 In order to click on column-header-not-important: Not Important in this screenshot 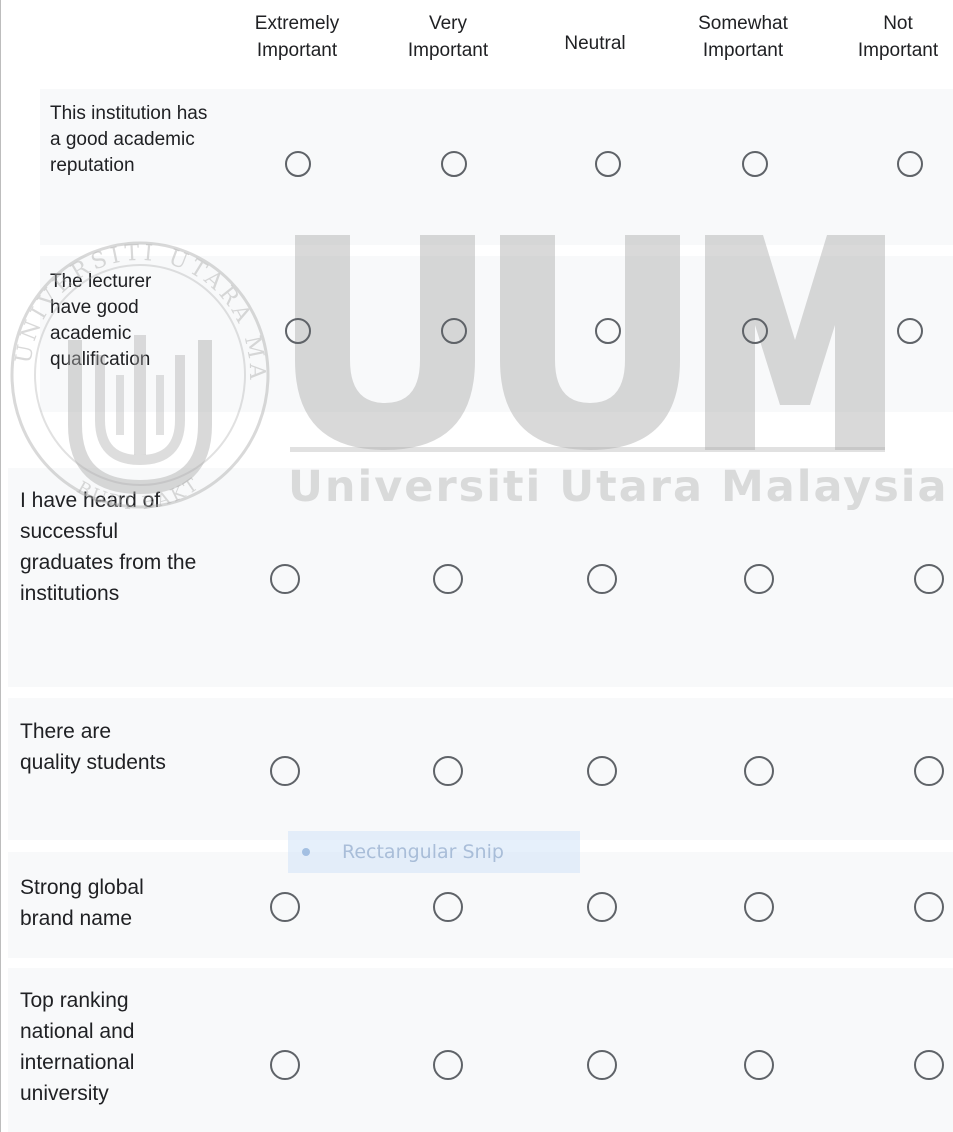, I will do `click(898, 37)`.